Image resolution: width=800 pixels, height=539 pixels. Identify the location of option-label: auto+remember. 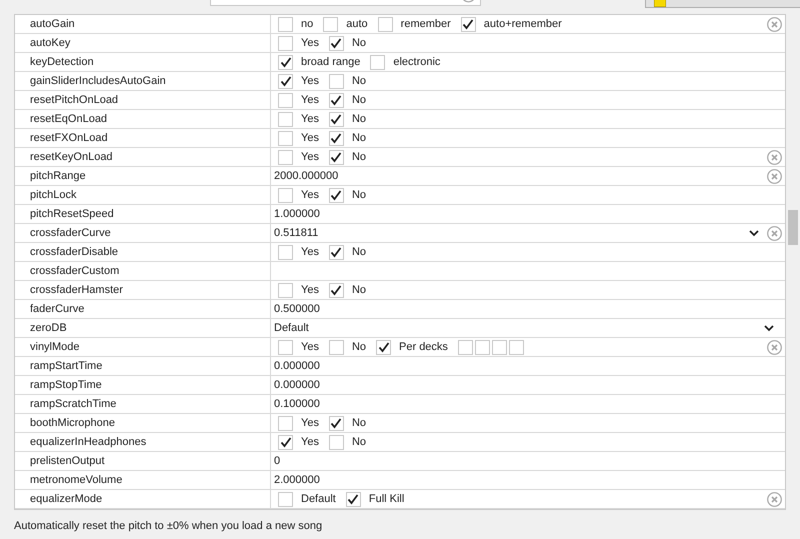
(523, 24).